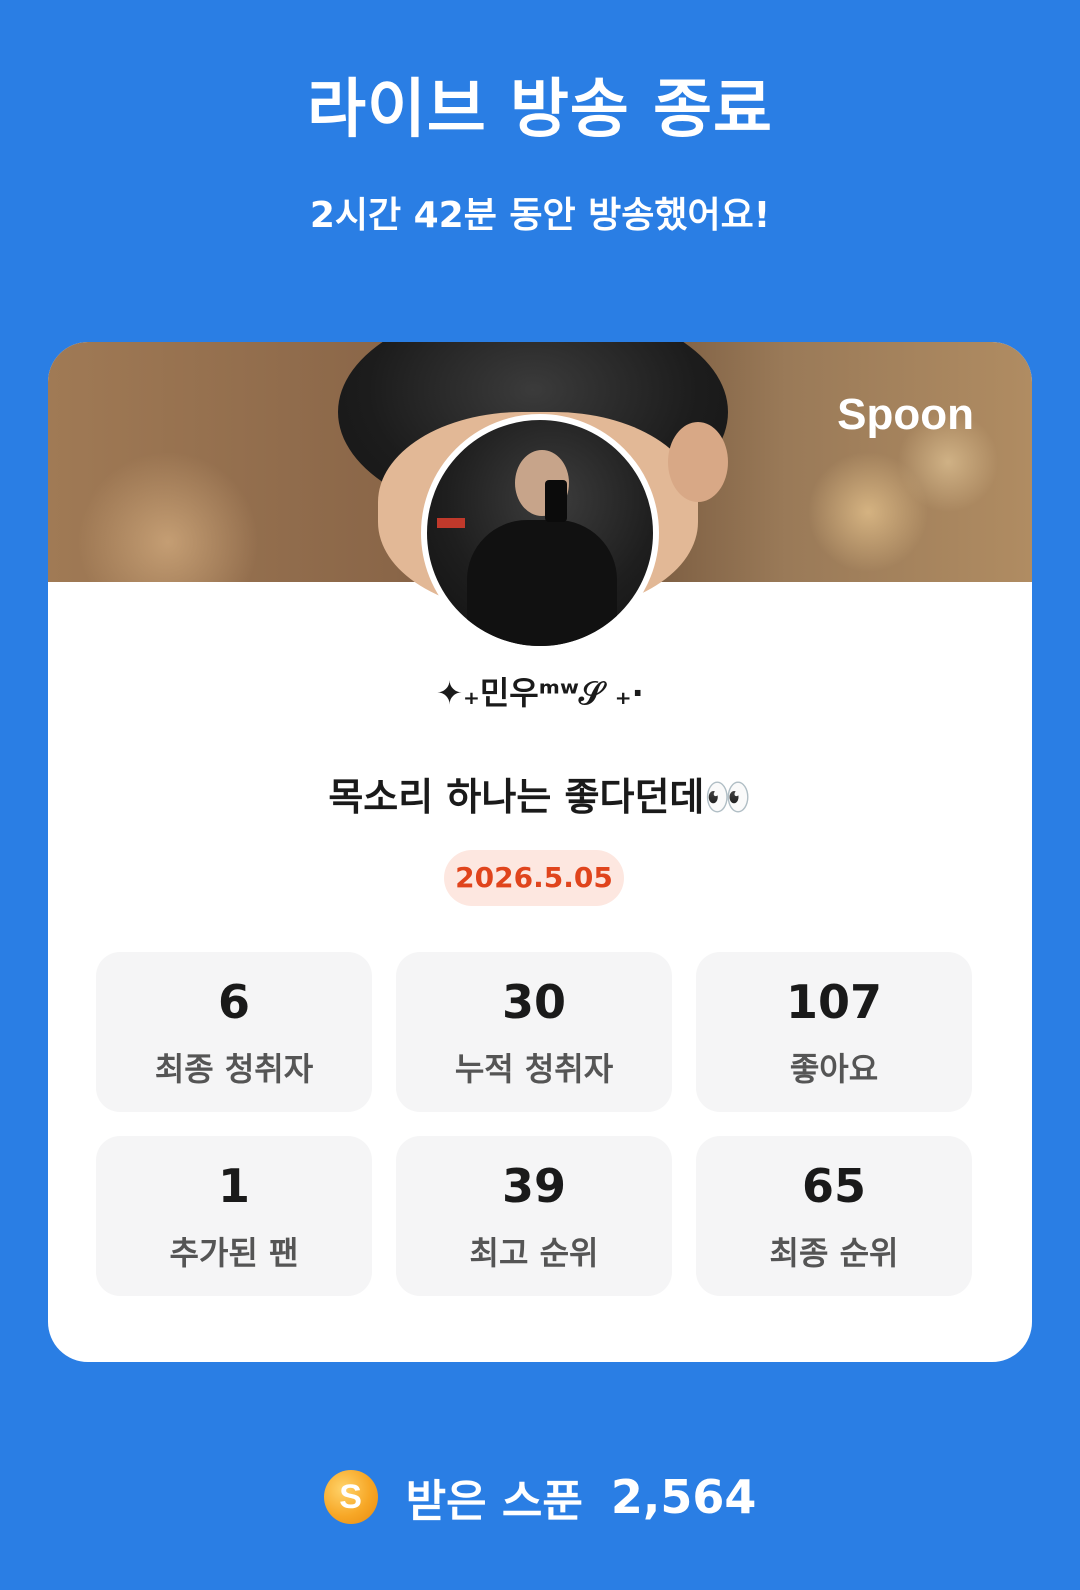  What do you see at coordinates (834, 1032) in the screenshot?
I see `stat-likes: 107 좋아요` at bounding box center [834, 1032].